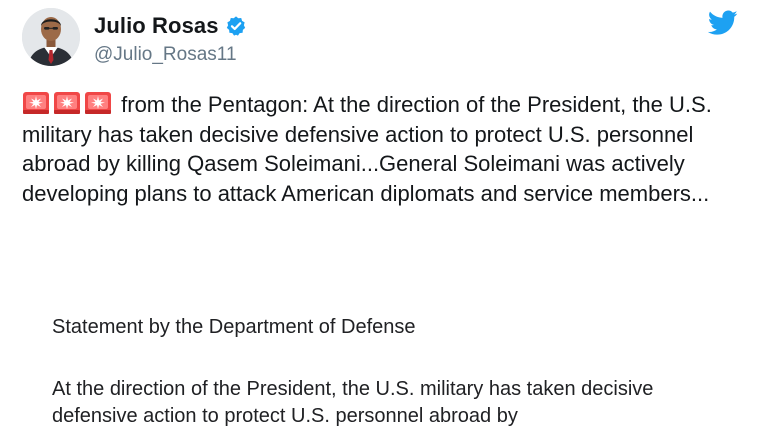 Image resolution: width=768 pixels, height=432 pixels. What do you see at coordinates (722, 23) in the screenshot?
I see `twitter-bird-icon` at bounding box center [722, 23].